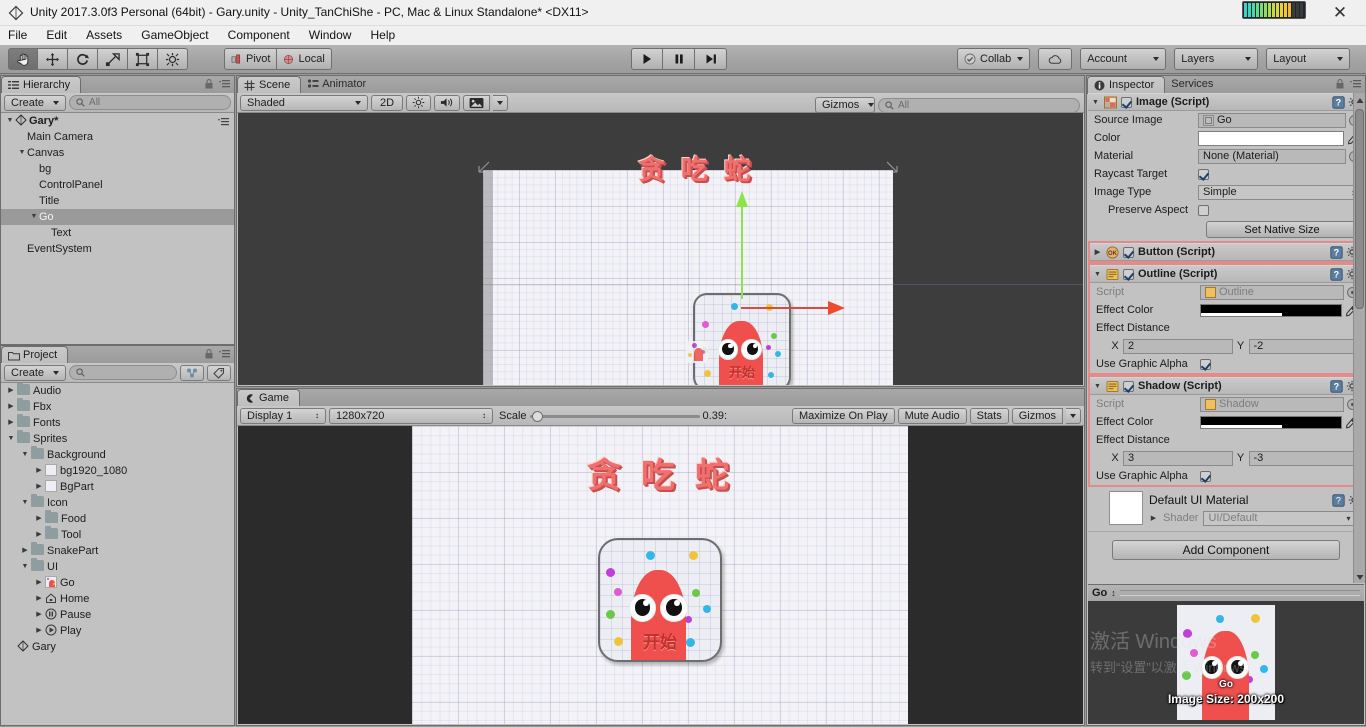 This screenshot has width=1366, height=727. I want to click on project-search-input, so click(123, 372).